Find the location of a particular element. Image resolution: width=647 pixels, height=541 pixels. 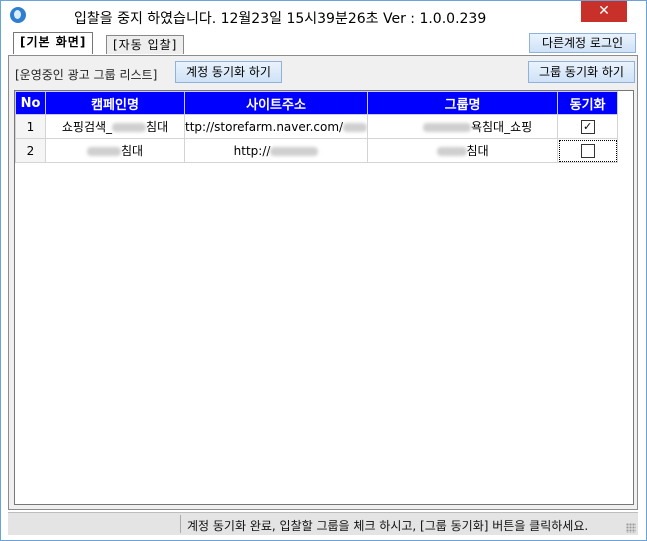

cell-campaign: 쇼핑검색_ 침대 is located at coordinates (115, 126).